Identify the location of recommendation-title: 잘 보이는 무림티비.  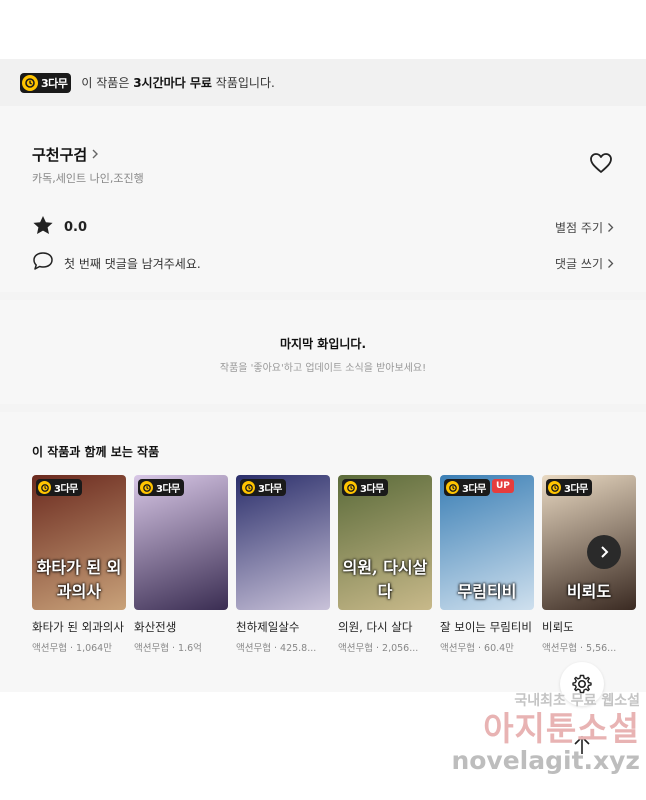
(486, 627).